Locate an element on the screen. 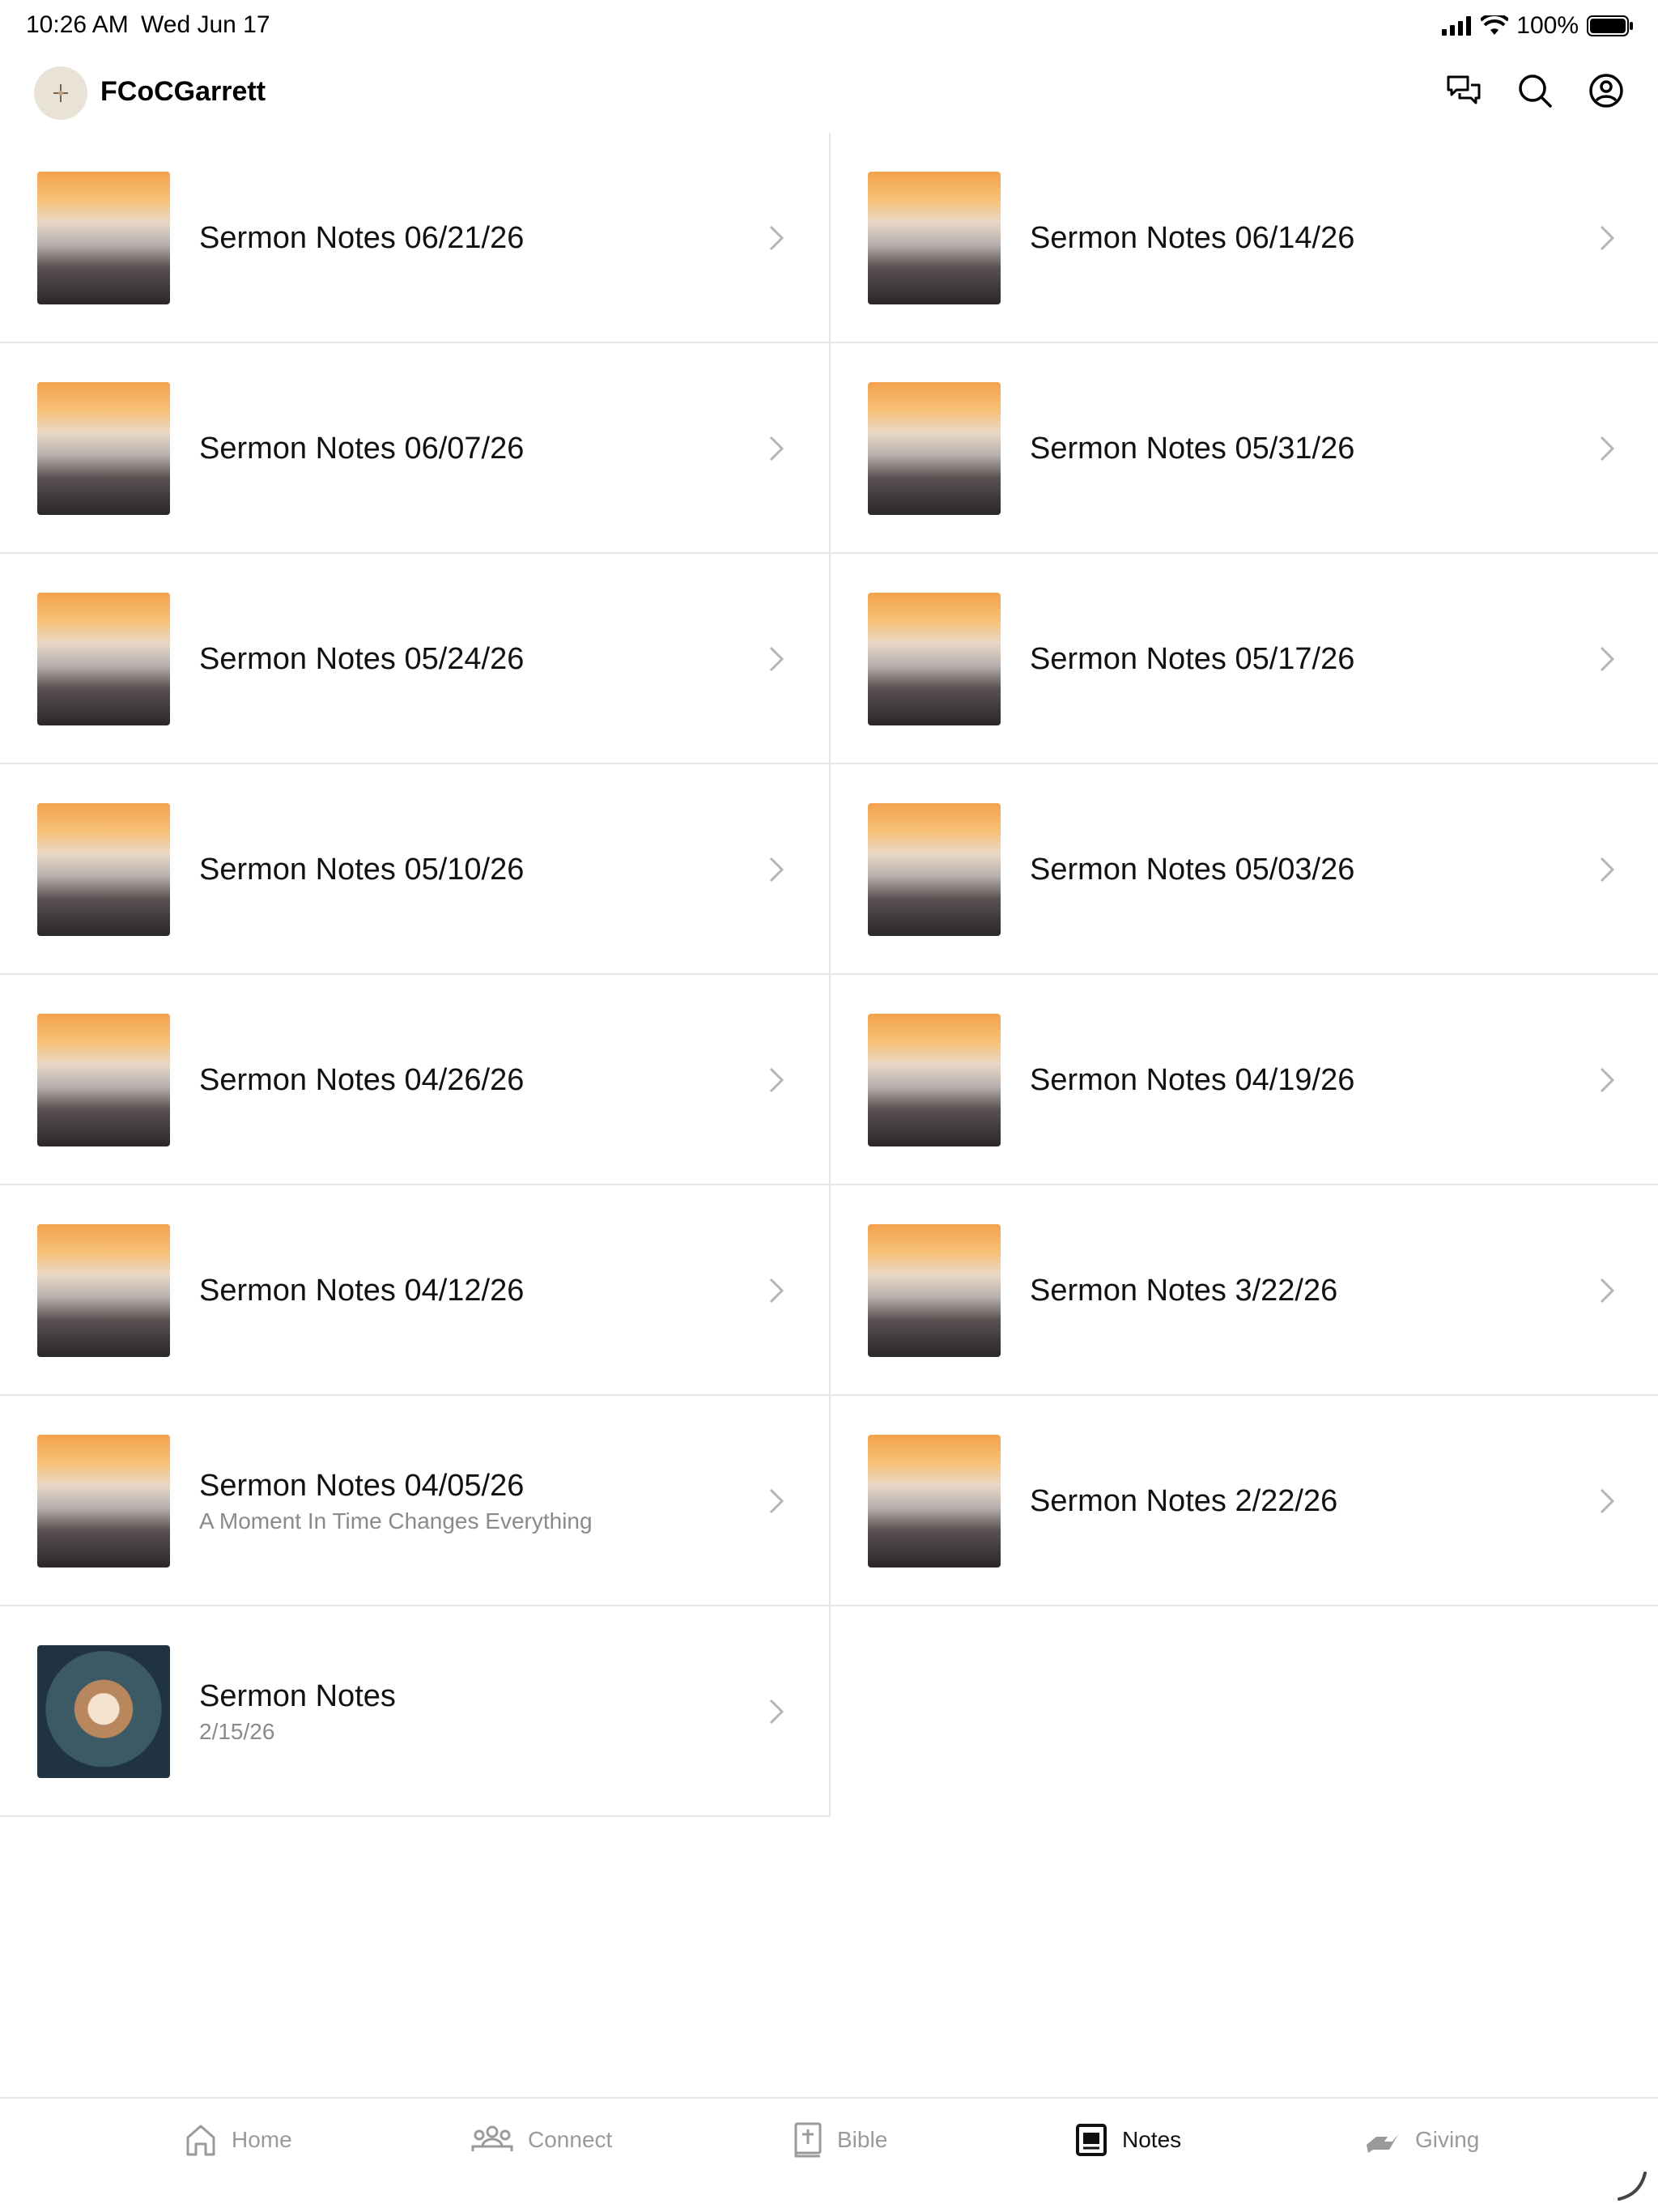  note-text: Sermon Notes 3/22/26 is located at coordinates (1183, 1290).